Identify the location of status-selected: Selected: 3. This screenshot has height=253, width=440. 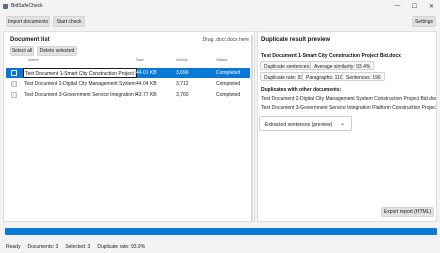
(78, 246).